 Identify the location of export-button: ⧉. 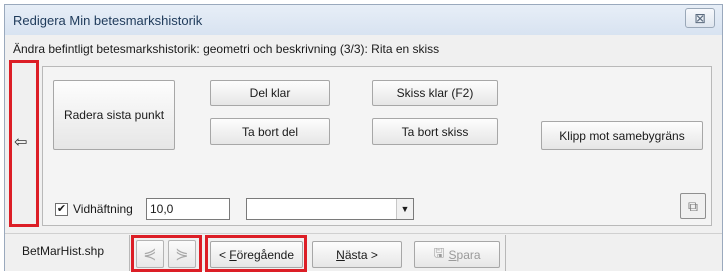
(693, 206).